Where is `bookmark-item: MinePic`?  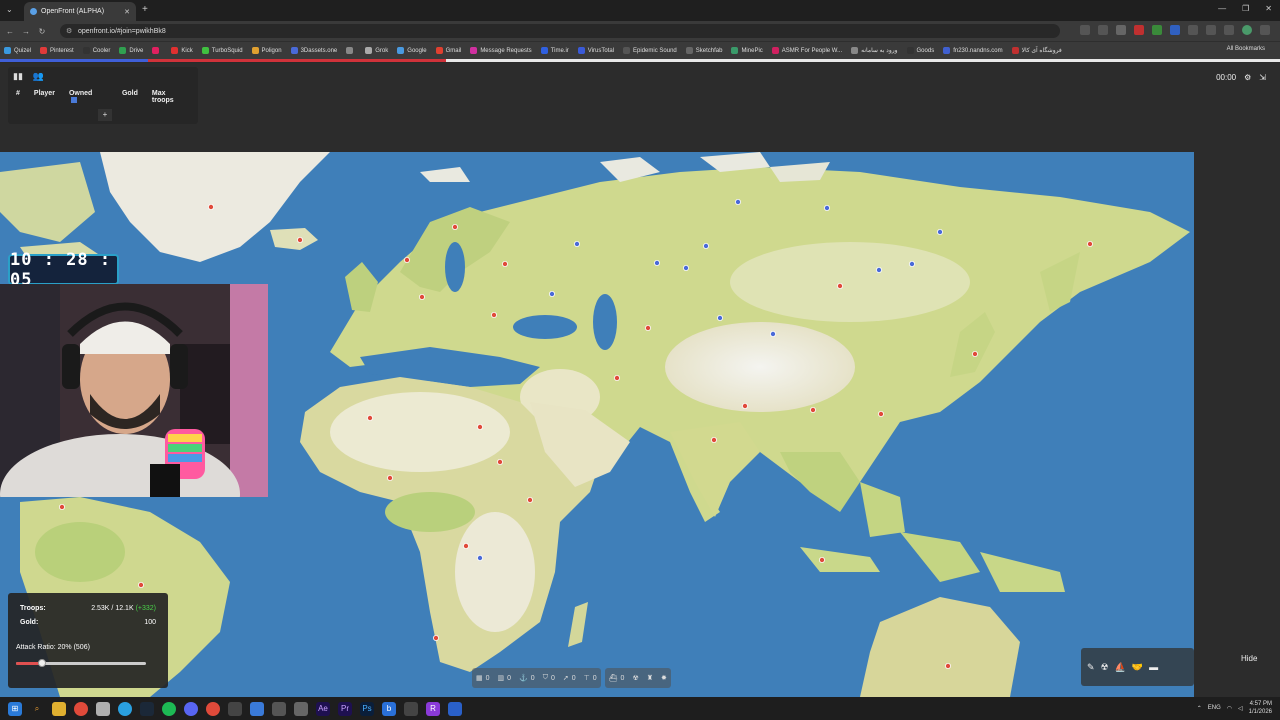 bookmark-item: MinePic is located at coordinates (747, 50).